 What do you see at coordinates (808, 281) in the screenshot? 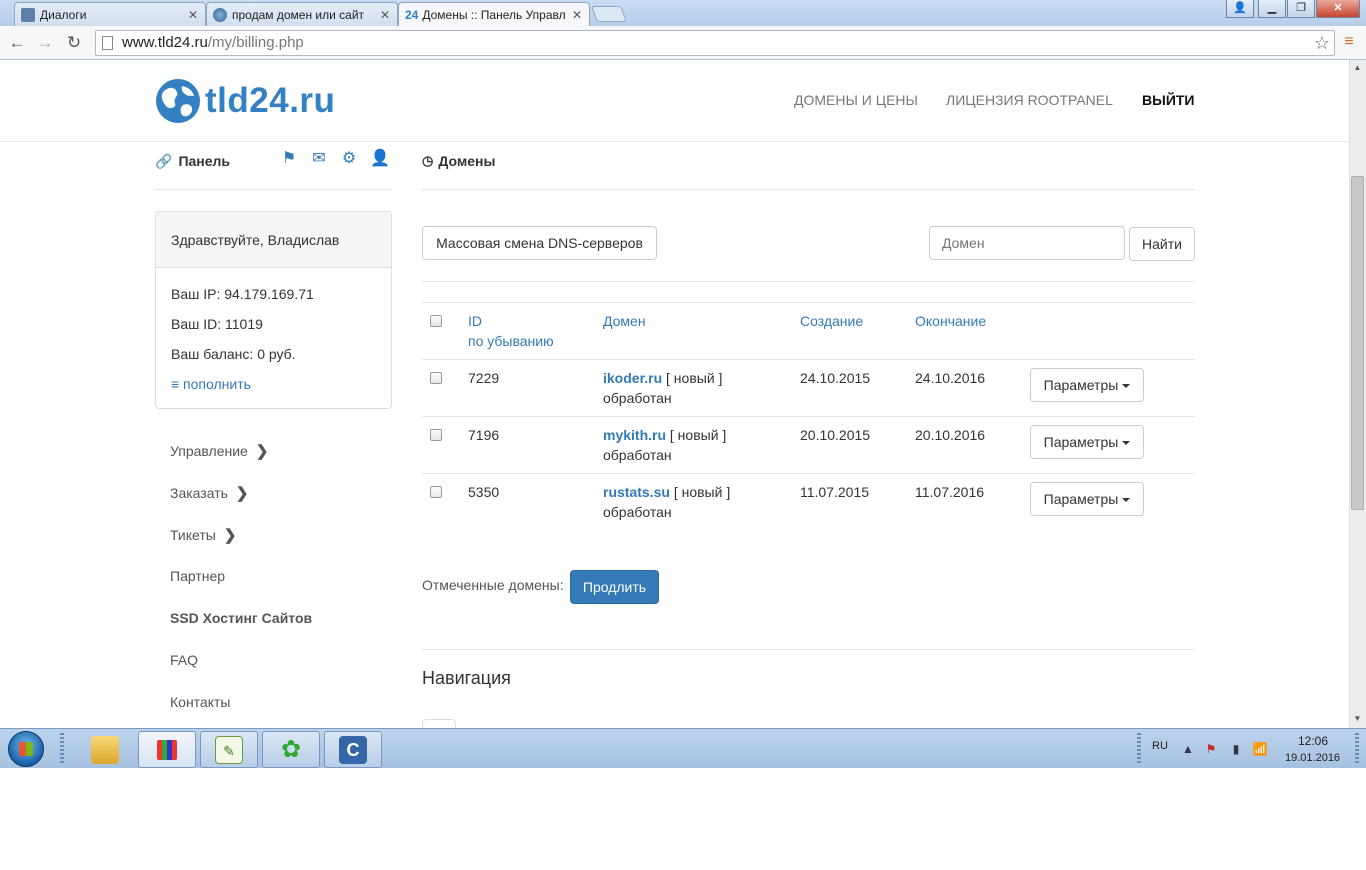
I see `main-divider` at bounding box center [808, 281].